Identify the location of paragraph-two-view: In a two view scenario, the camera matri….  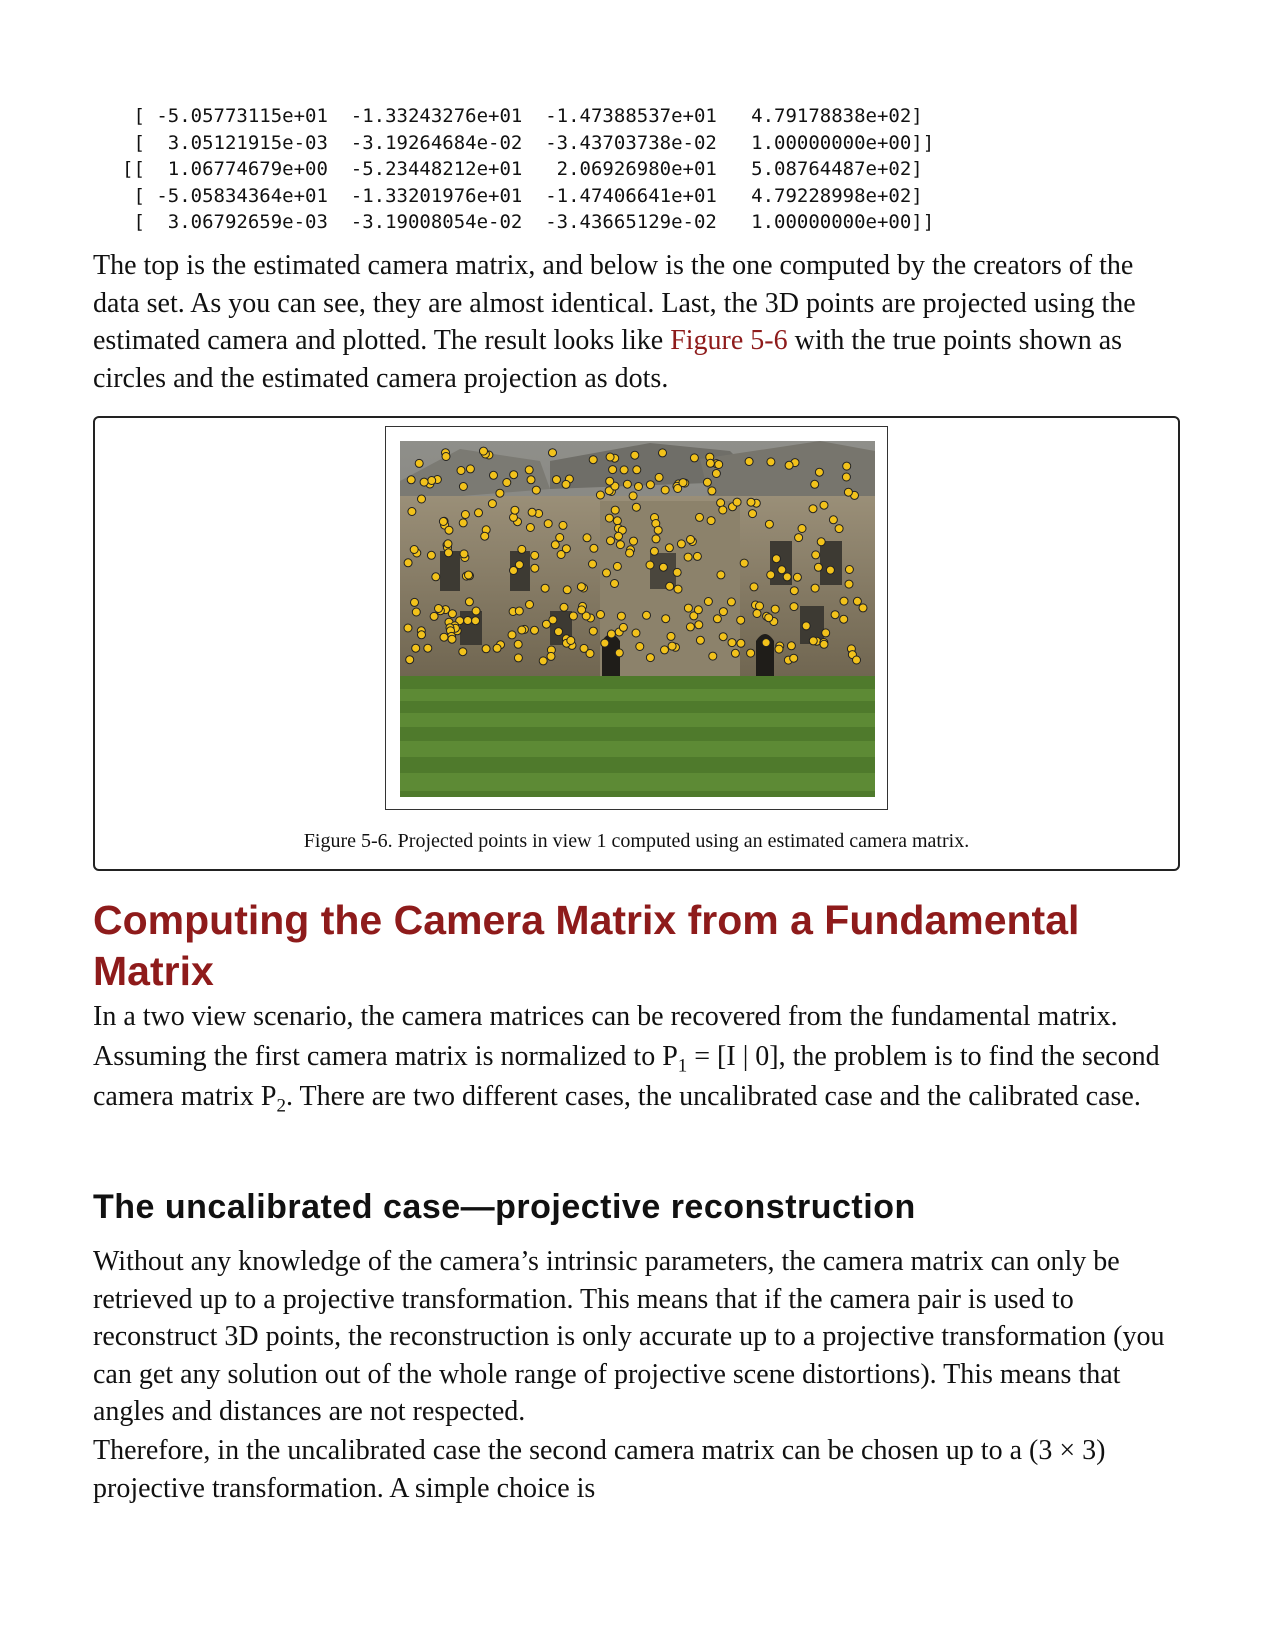
(638, 1057).